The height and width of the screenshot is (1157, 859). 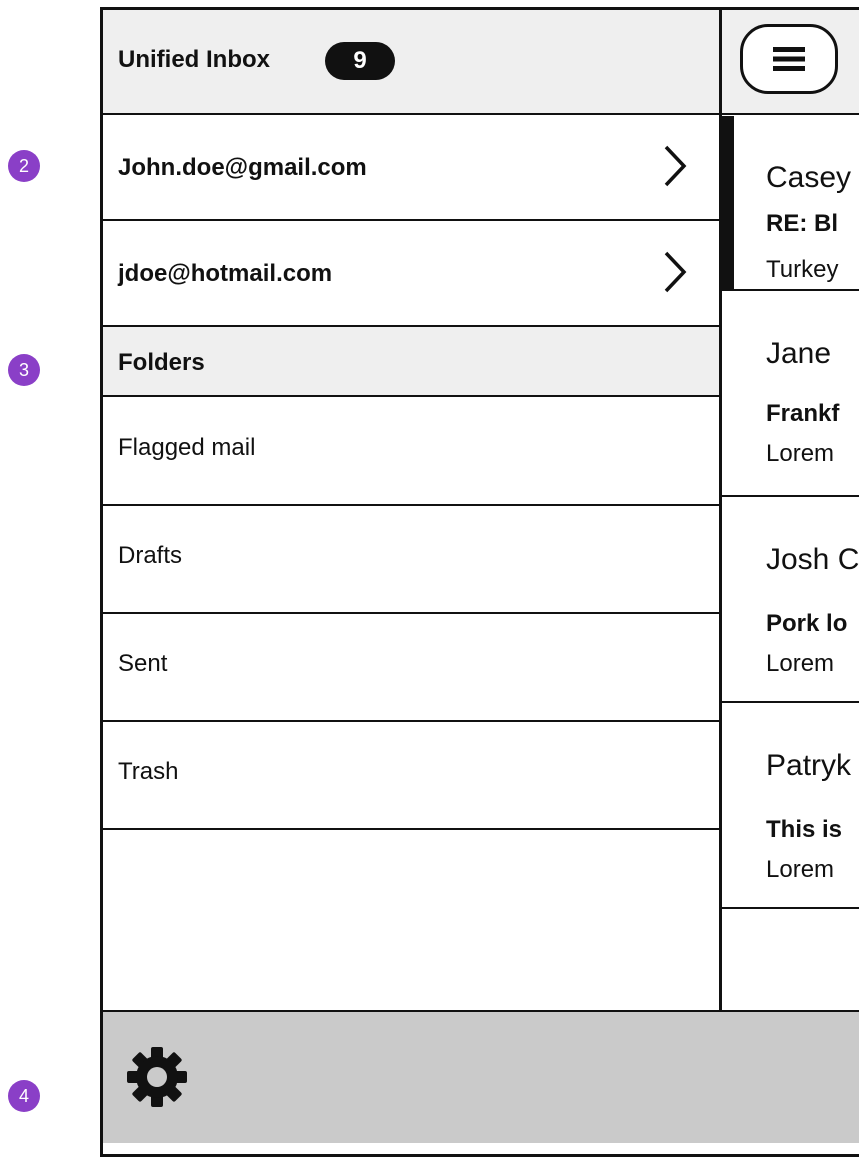 What do you see at coordinates (803, 413) in the screenshot?
I see `message-subject: Frankf` at bounding box center [803, 413].